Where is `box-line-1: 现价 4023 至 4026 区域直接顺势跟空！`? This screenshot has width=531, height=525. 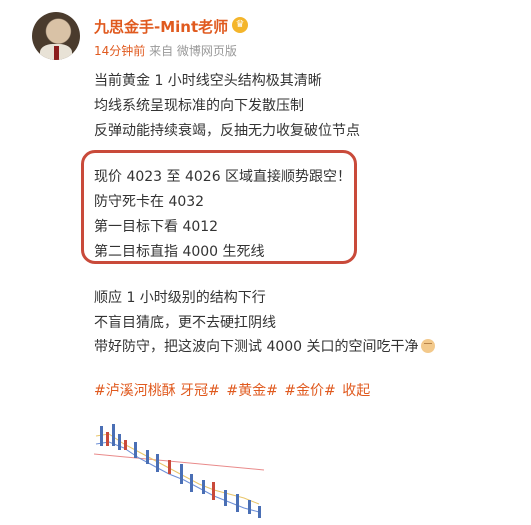 box-line-1: 现价 4023 至 4026 区域直接顺势跟空！ is located at coordinates (223, 177).